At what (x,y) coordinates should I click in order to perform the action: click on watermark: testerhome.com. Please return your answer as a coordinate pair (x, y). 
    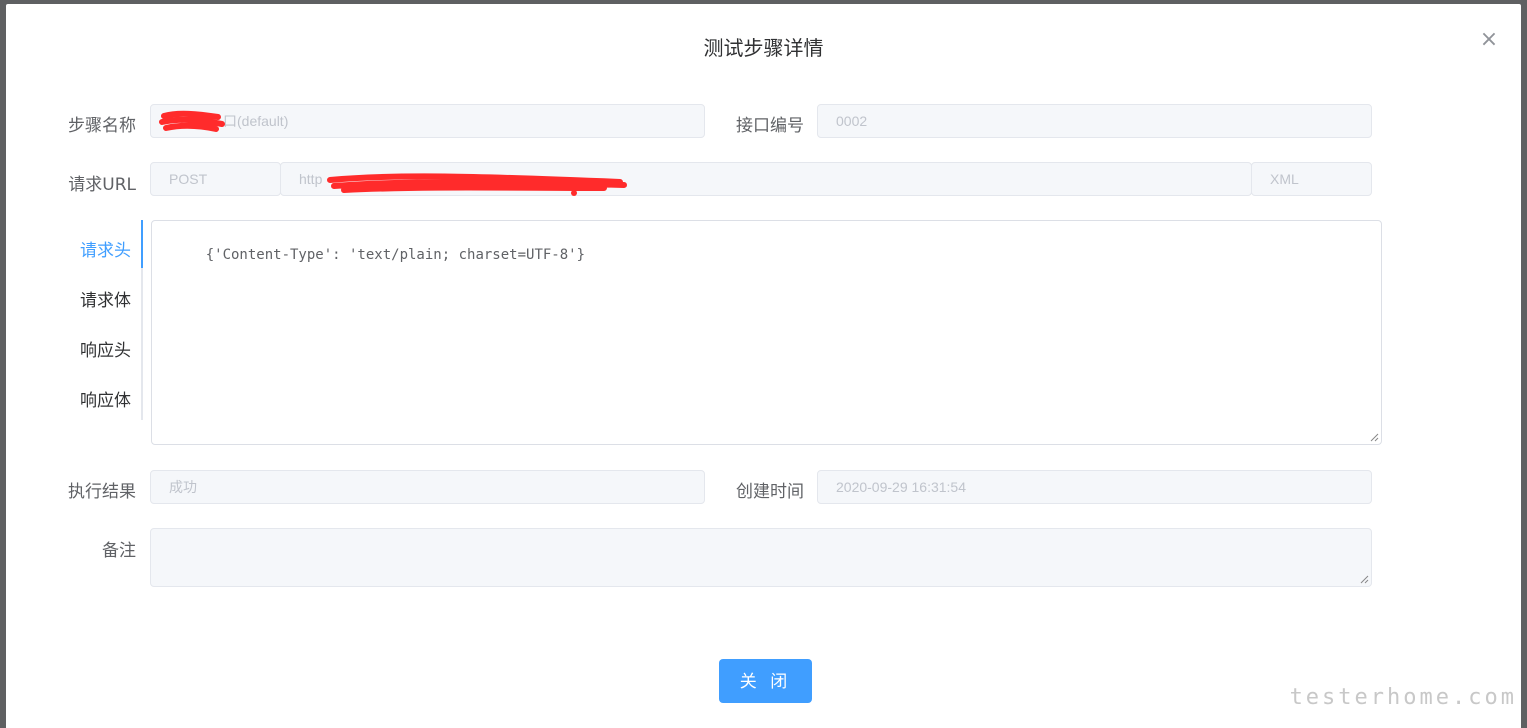
    Looking at the image, I should click on (1403, 697).